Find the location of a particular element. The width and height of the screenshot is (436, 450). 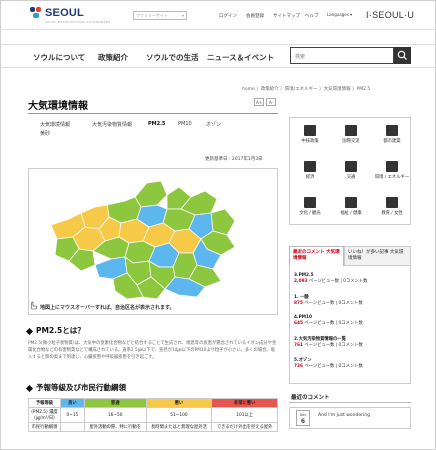

table-cell: できるだけ外出を控える屋外 is located at coordinates (244, 427).